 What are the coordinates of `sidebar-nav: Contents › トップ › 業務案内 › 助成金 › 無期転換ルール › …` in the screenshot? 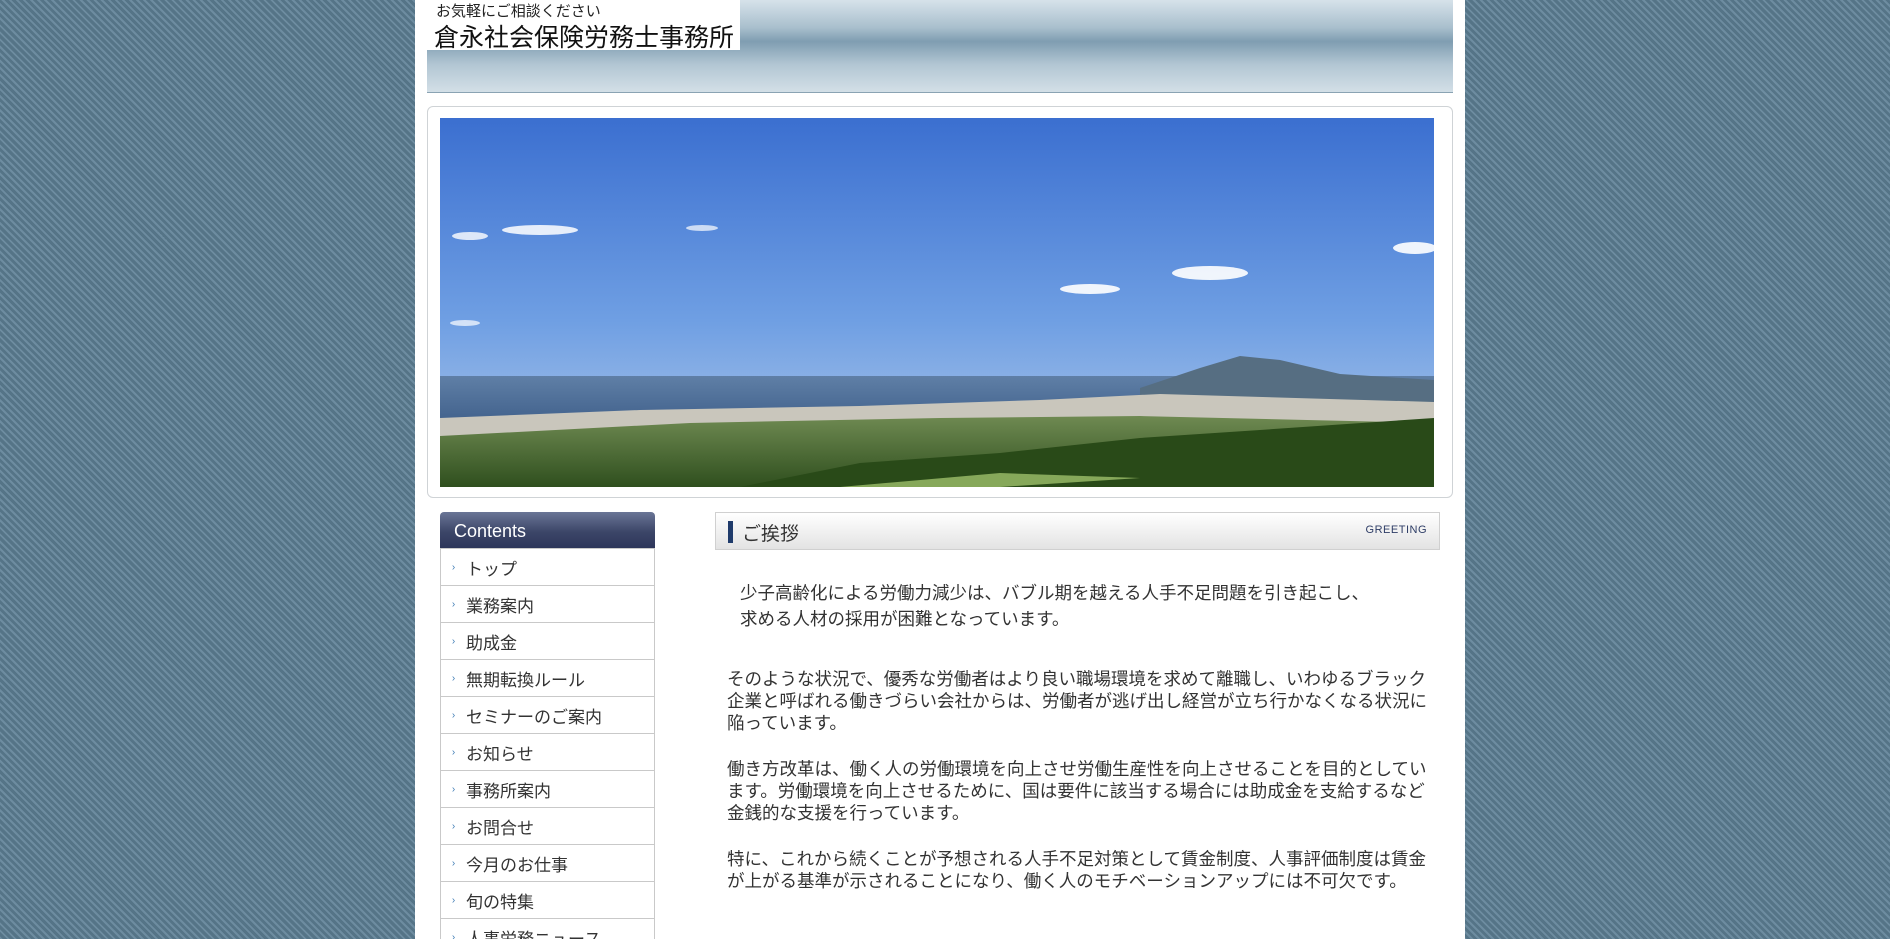 It's located at (547, 725).